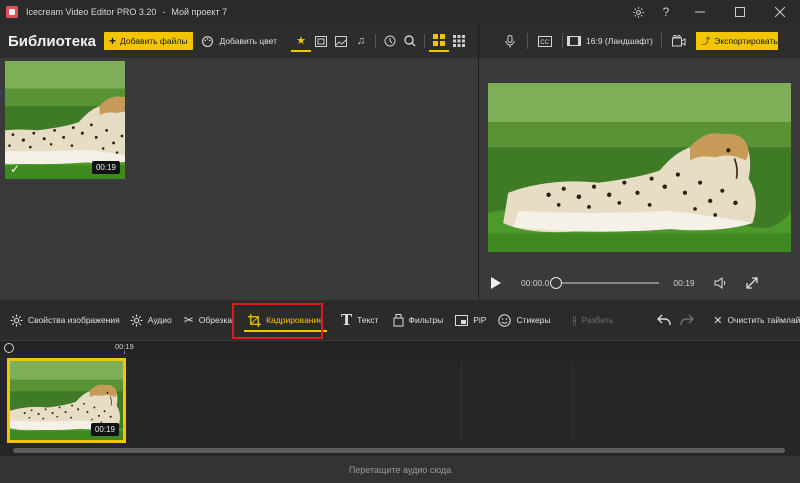  What do you see at coordinates (574, 319) in the screenshot?
I see `split-icon: ⫲` at bounding box center [574, 319].